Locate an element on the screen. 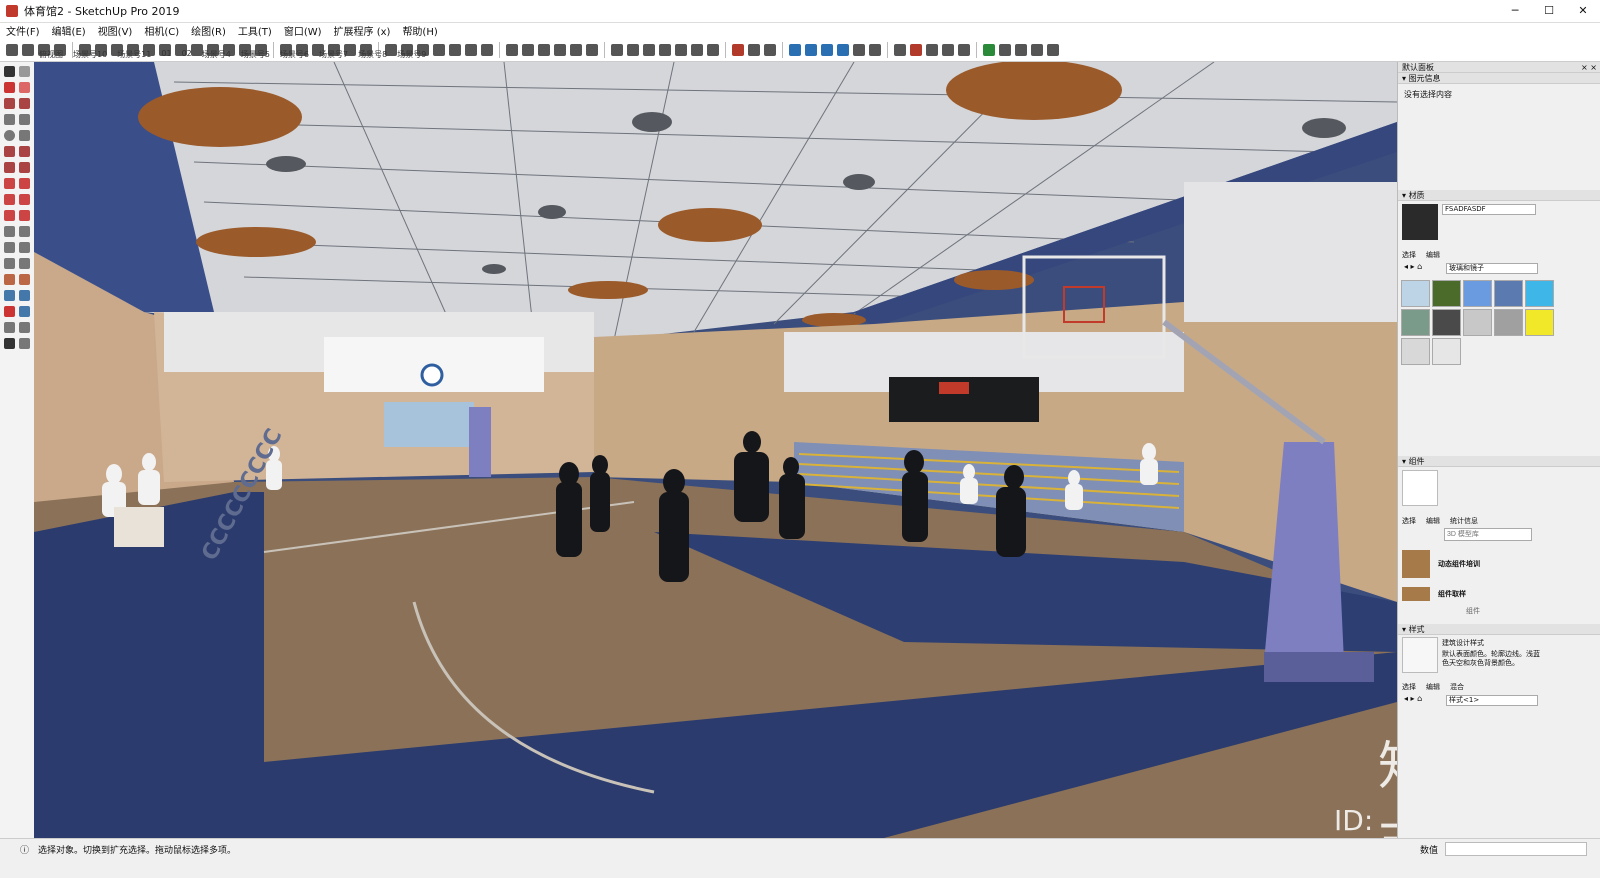 This screenshot has height=878, width=1600. library-nav-icons: ◂ ▸ ⌂ is located at coordinates (1413, 266).